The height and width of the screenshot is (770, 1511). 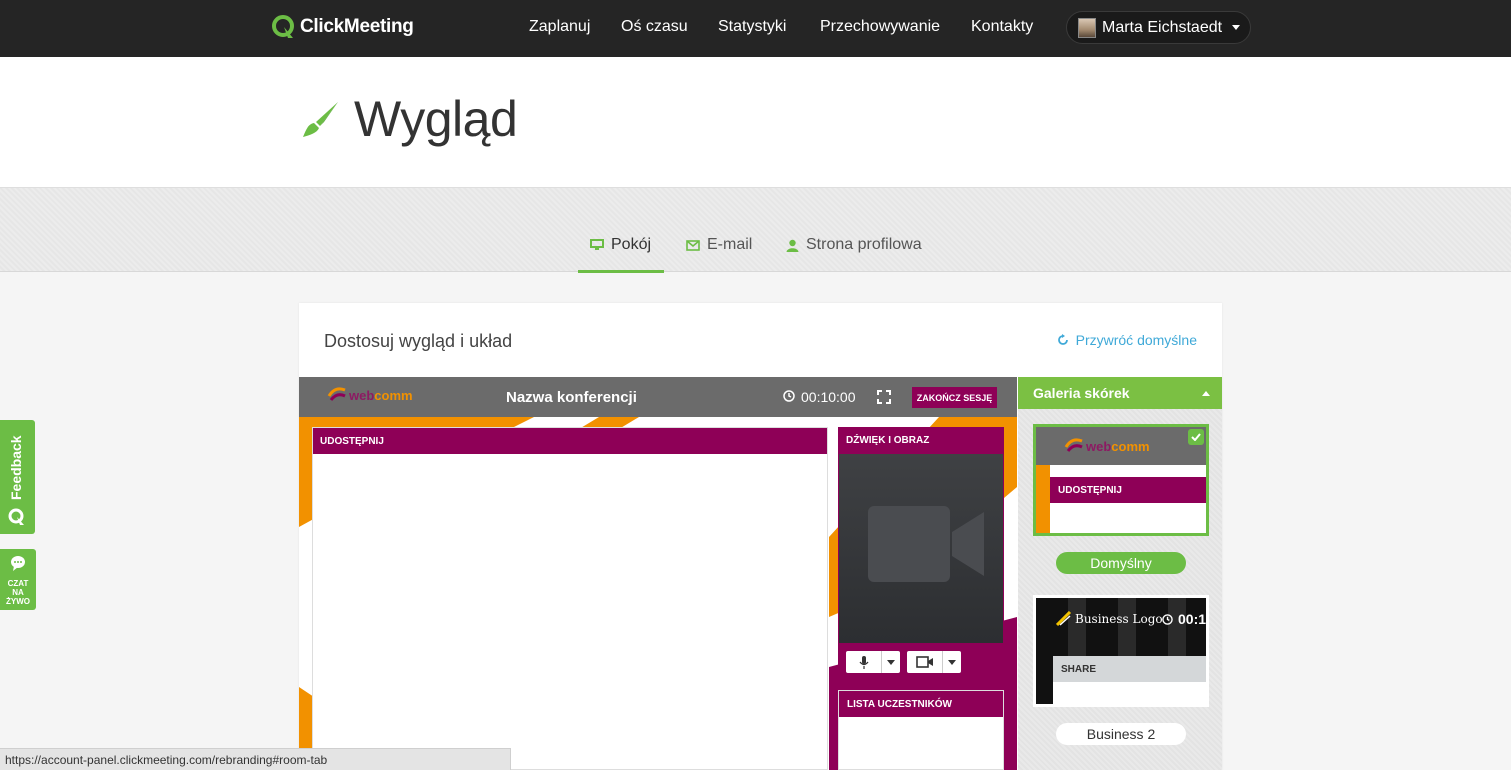 I want to click on feedback-label: Feedback, so click(x=16, y=467).